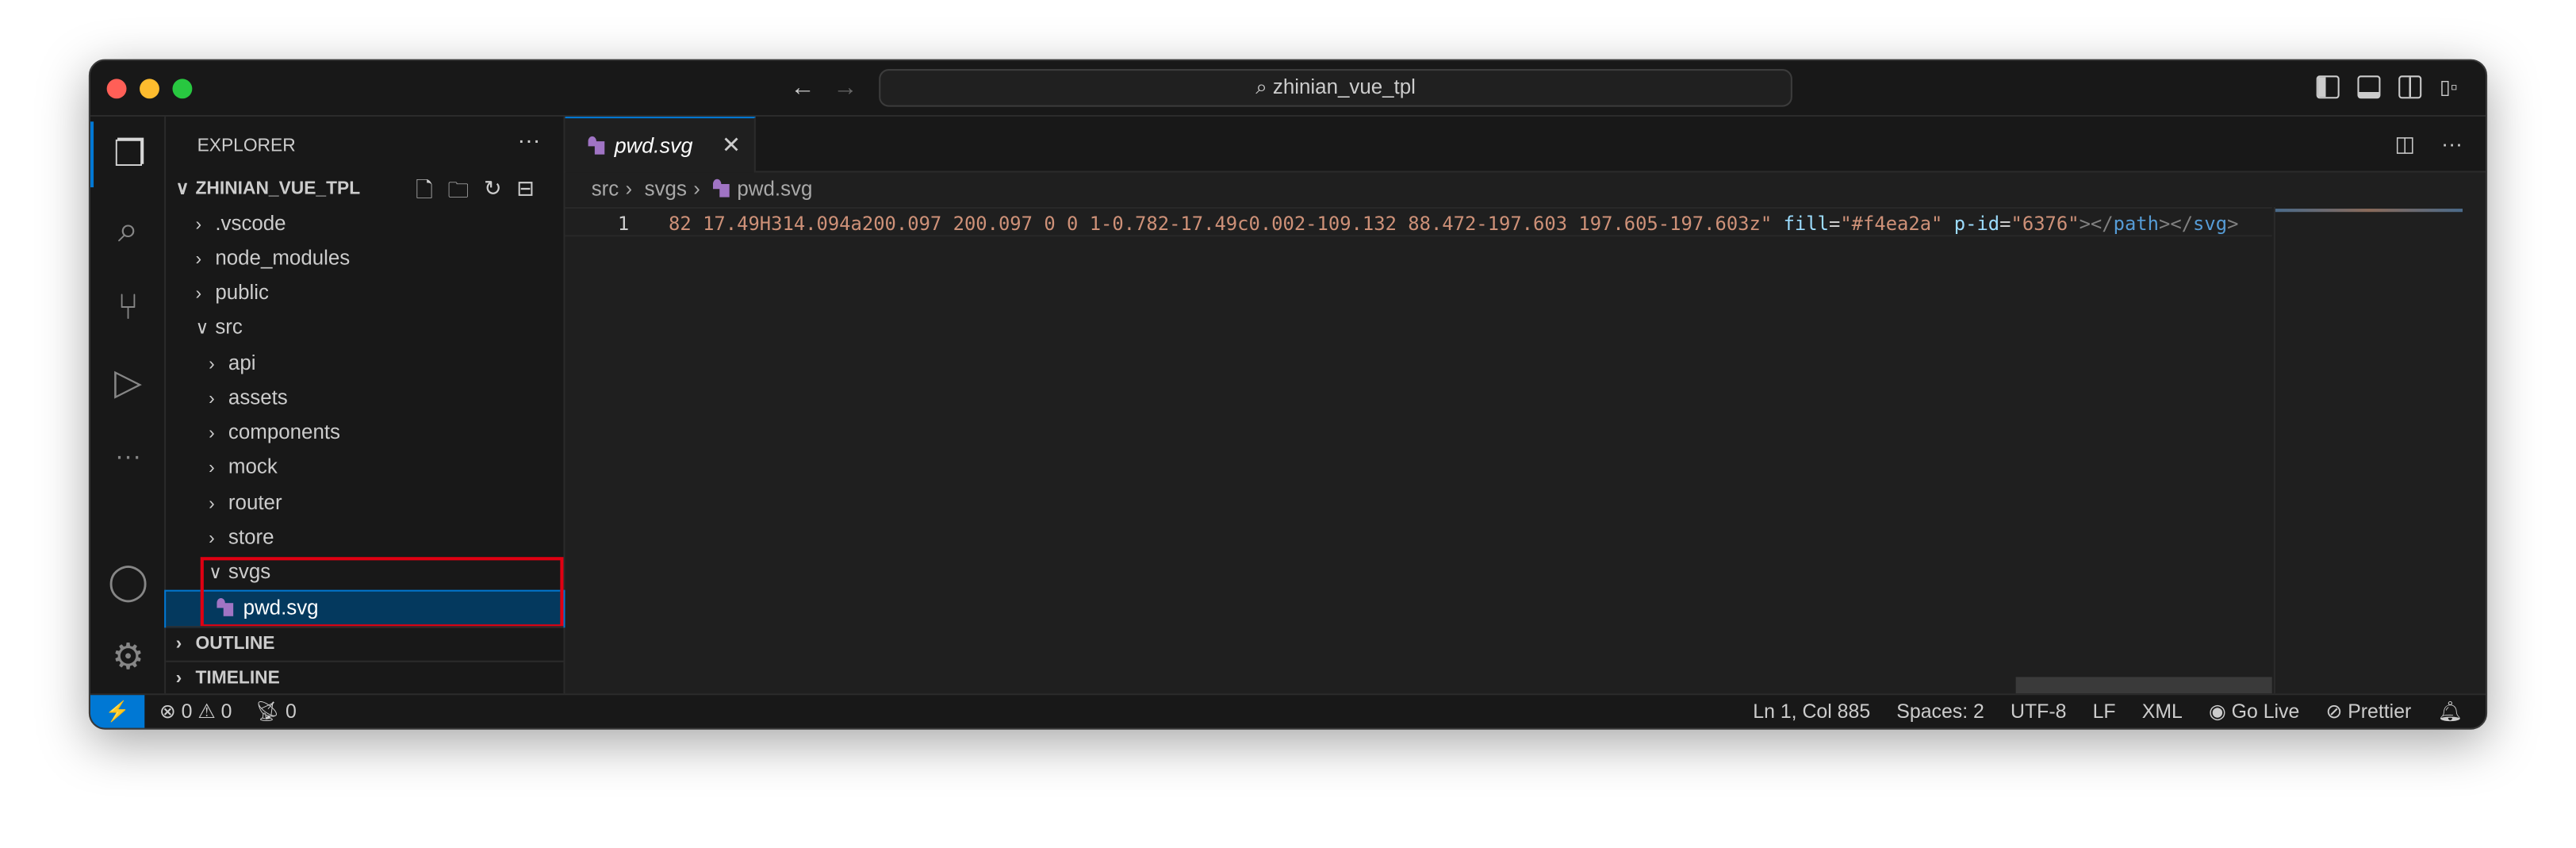 The height and width of the screenshot is (848, 2576). I want to click on tree-item-public: › public, so click(364, 293).